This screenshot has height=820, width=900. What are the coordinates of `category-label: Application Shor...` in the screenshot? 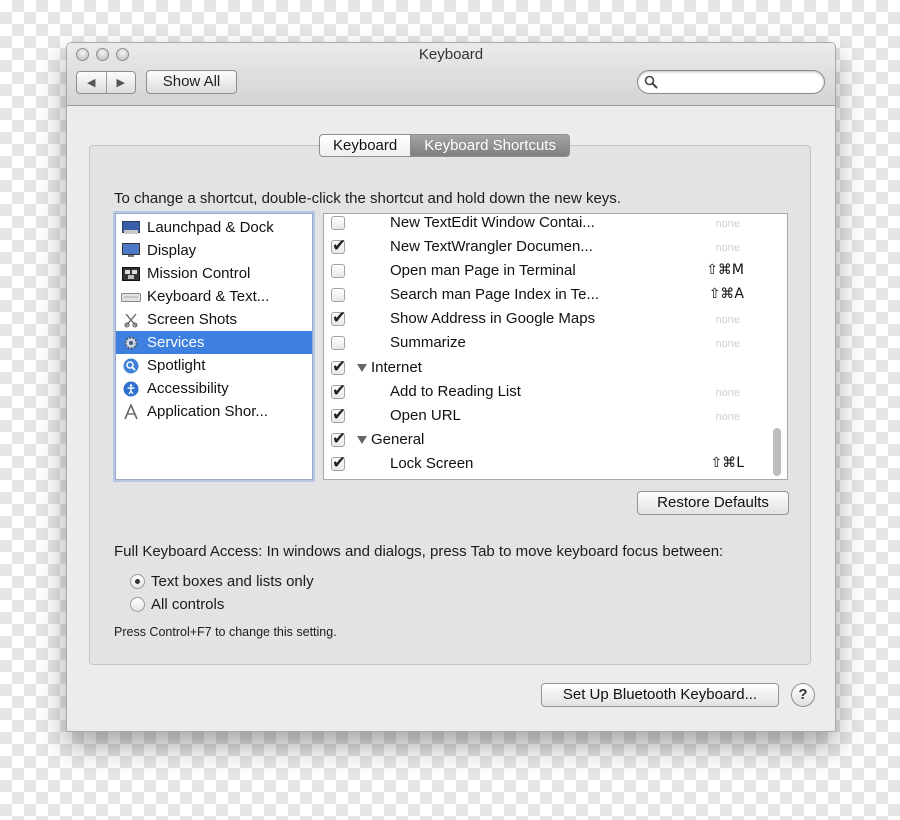 It's located at (207, 411).